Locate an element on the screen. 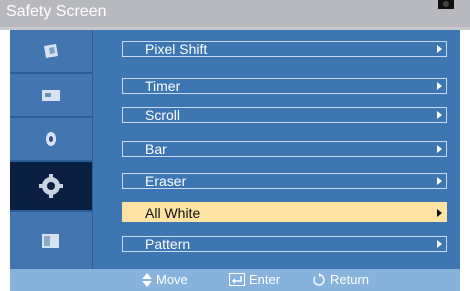 The image size is (470, 291). menu-item-label: All White is located at coordinates (173, 213).